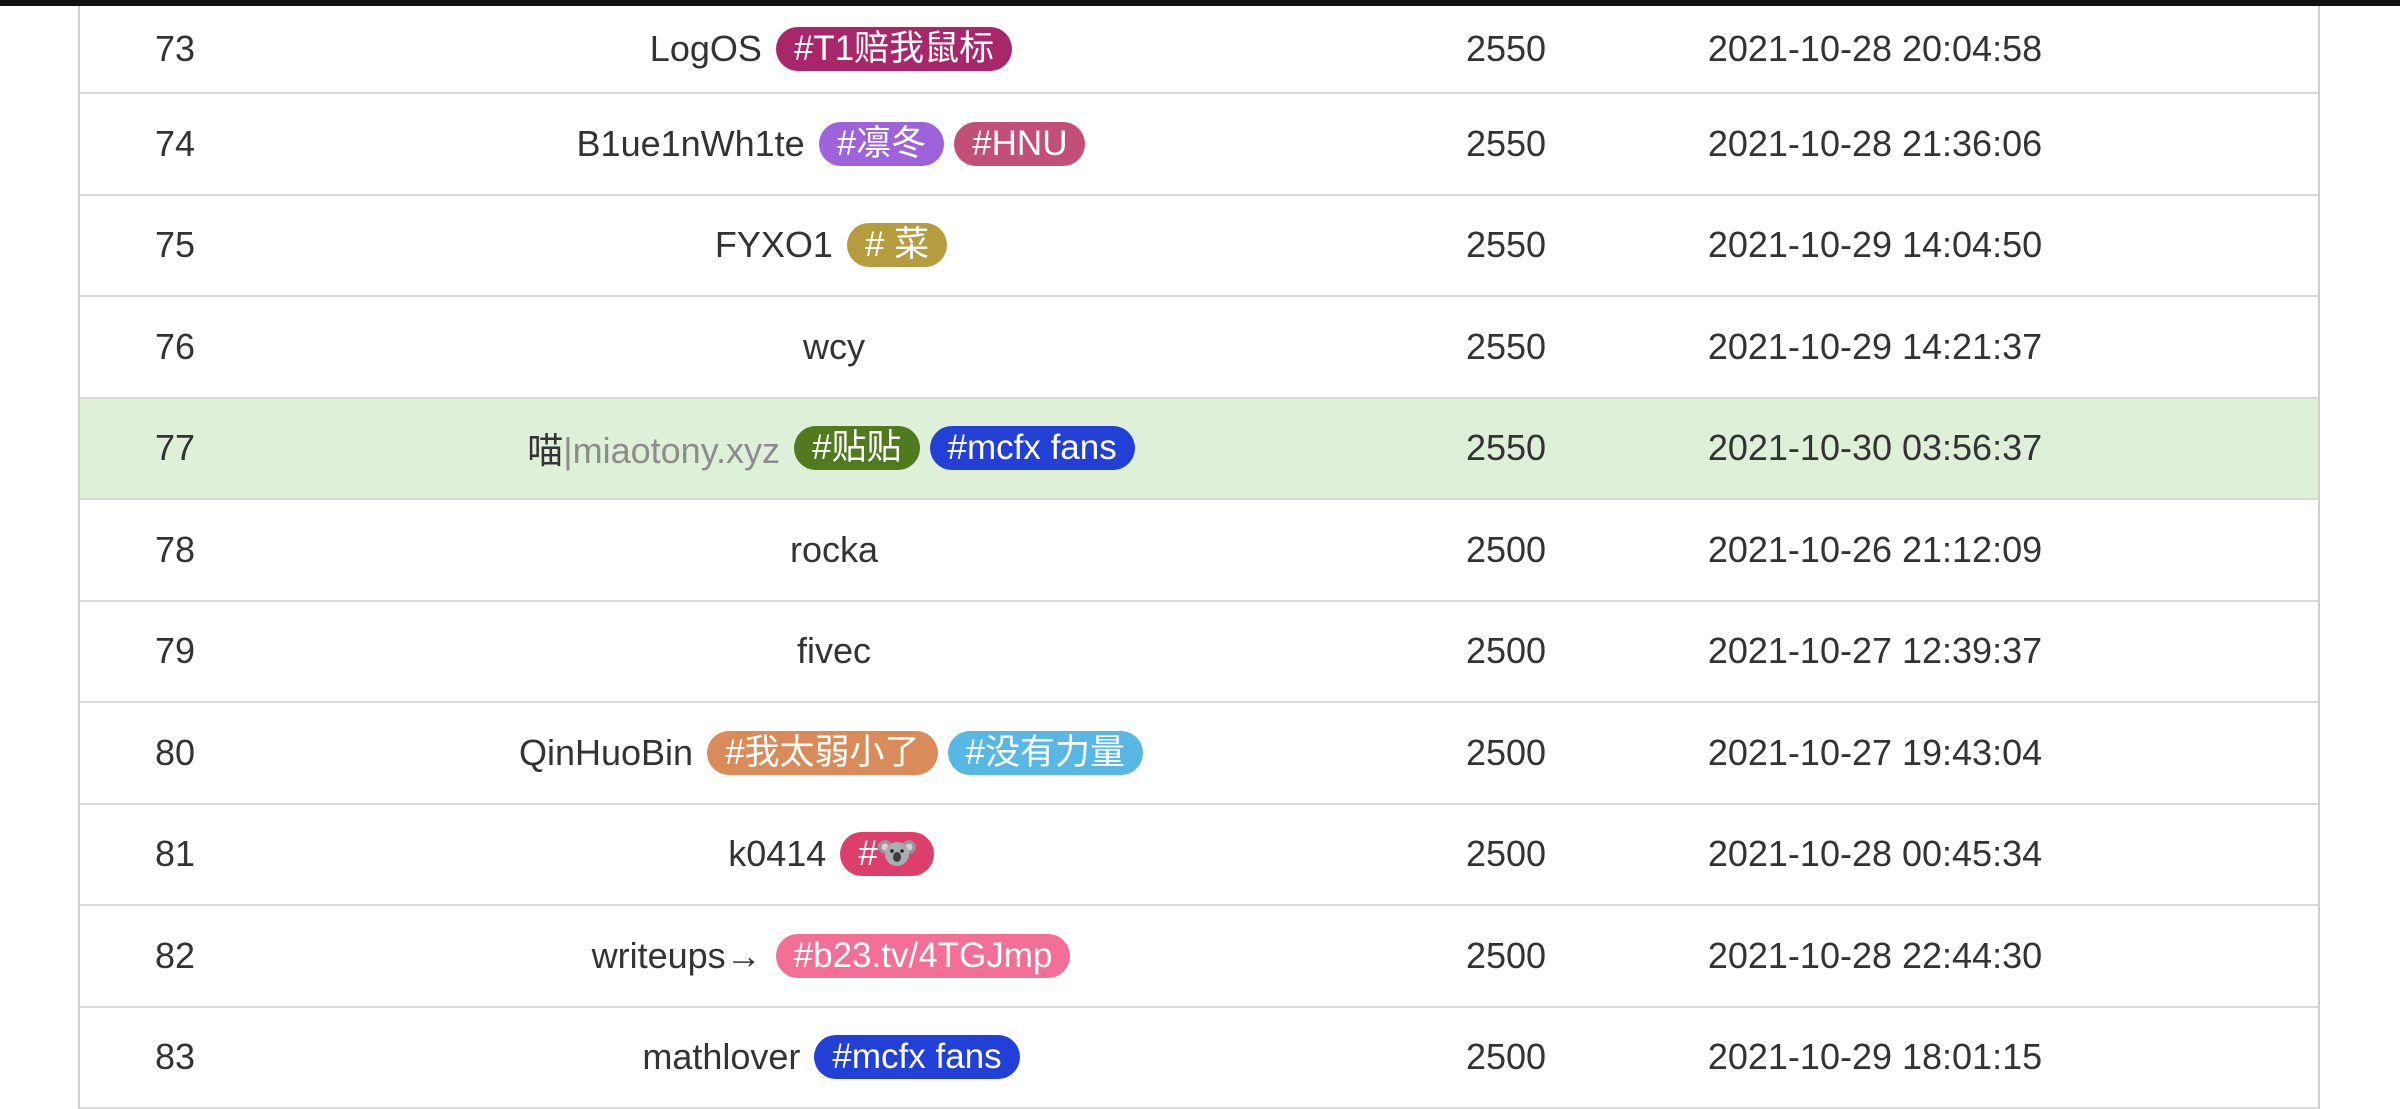  I want to click on team-tag: #没有力量, so click(1045, 753).